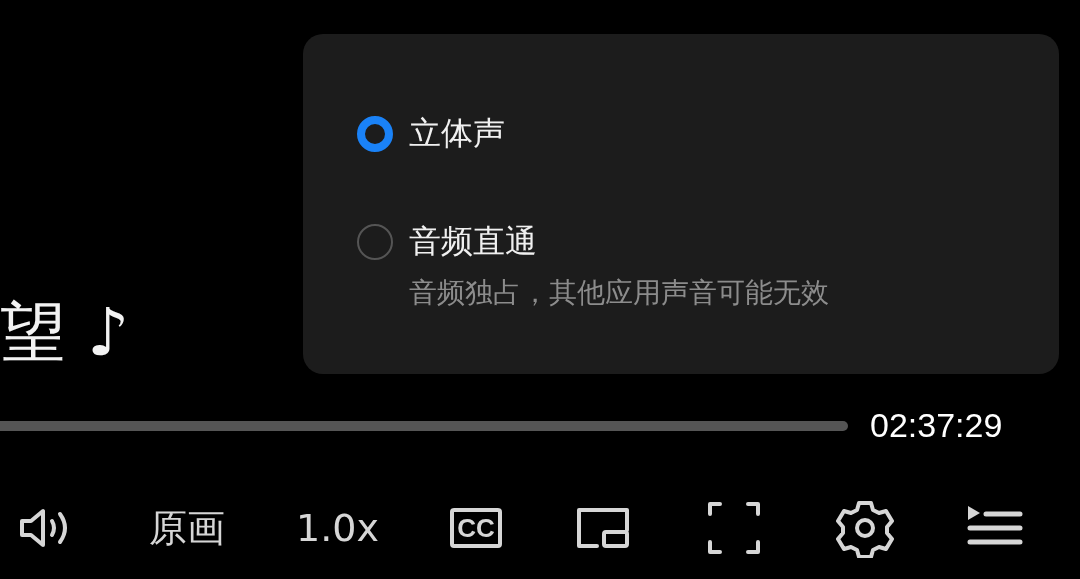 Image resolution: width=1080 pixels, height=579 pixels. I want to click on player-option-button: 1.0x, so click(337, 528).